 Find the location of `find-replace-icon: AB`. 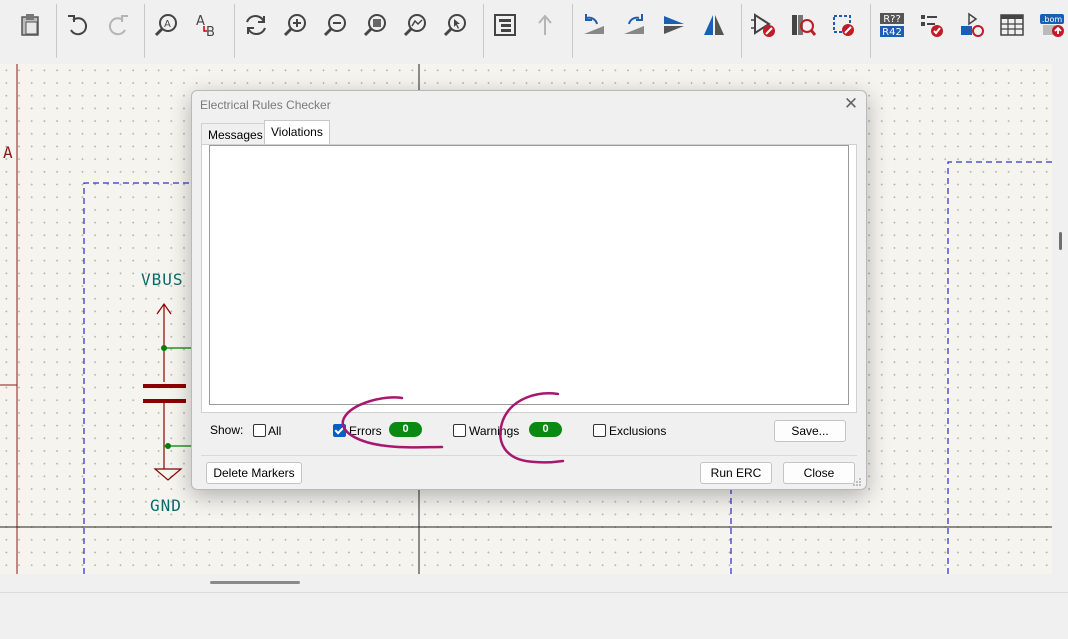

find-replace-icon: AB is located at coordinates (207, 25).